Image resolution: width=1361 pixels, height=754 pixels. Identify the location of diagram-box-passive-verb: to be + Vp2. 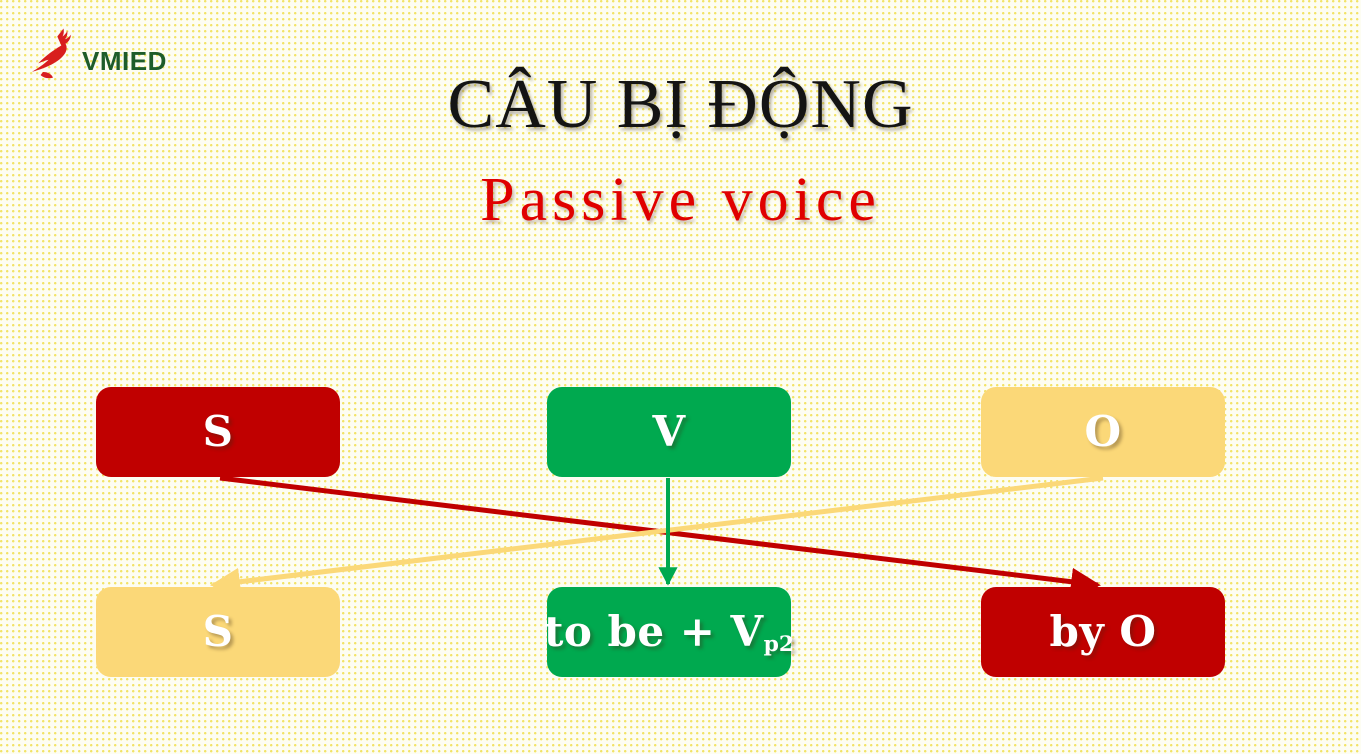
(669, 632).